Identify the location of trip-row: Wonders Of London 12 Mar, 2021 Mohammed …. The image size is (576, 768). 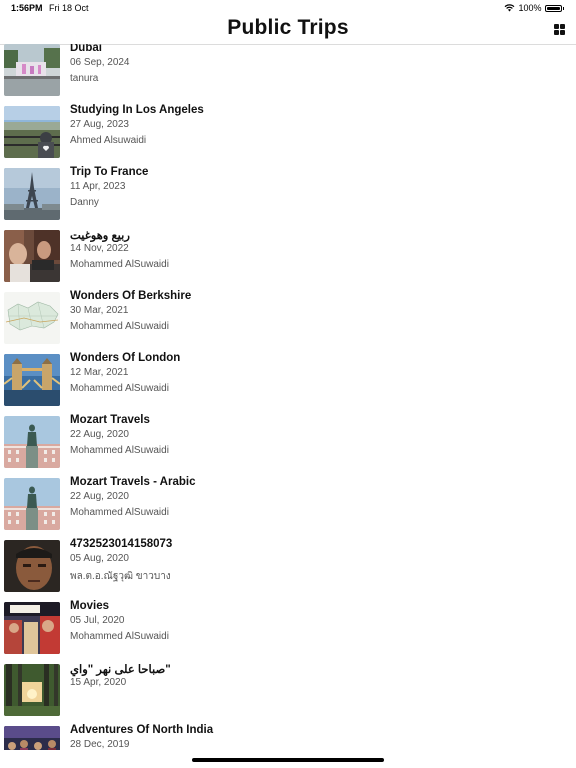
(288, 381).